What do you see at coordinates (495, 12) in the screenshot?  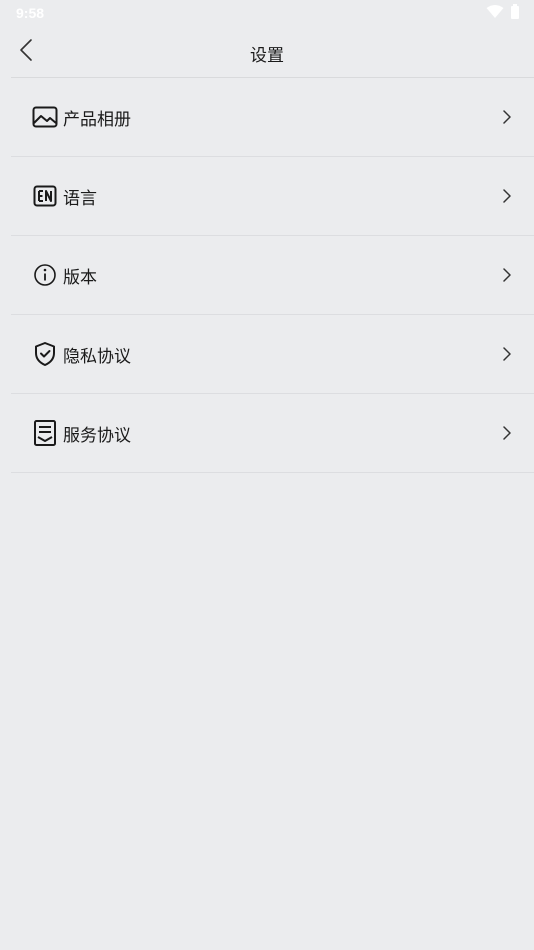 I see `wifi-icon` at bounding box center [495, 12].